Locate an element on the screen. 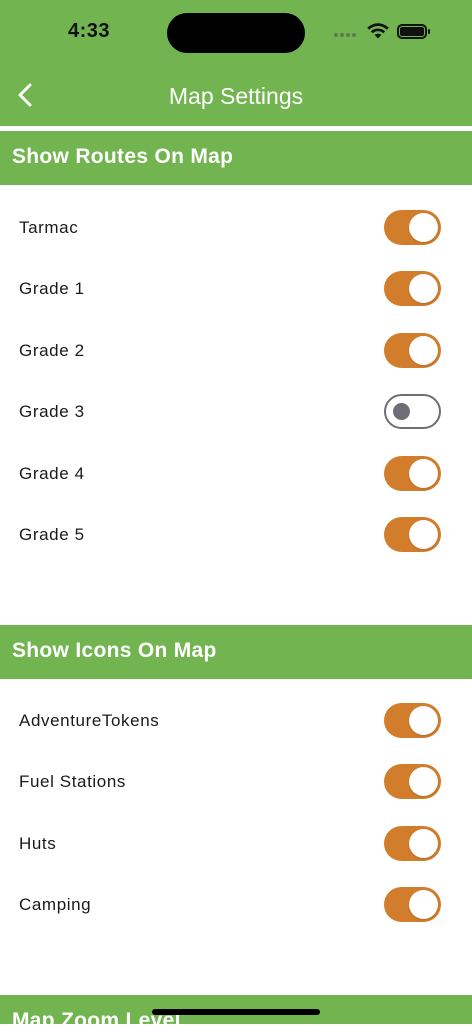 This screenshot has height=1033, width=472. setting-label: Huts is located at coordinates (38, 843).